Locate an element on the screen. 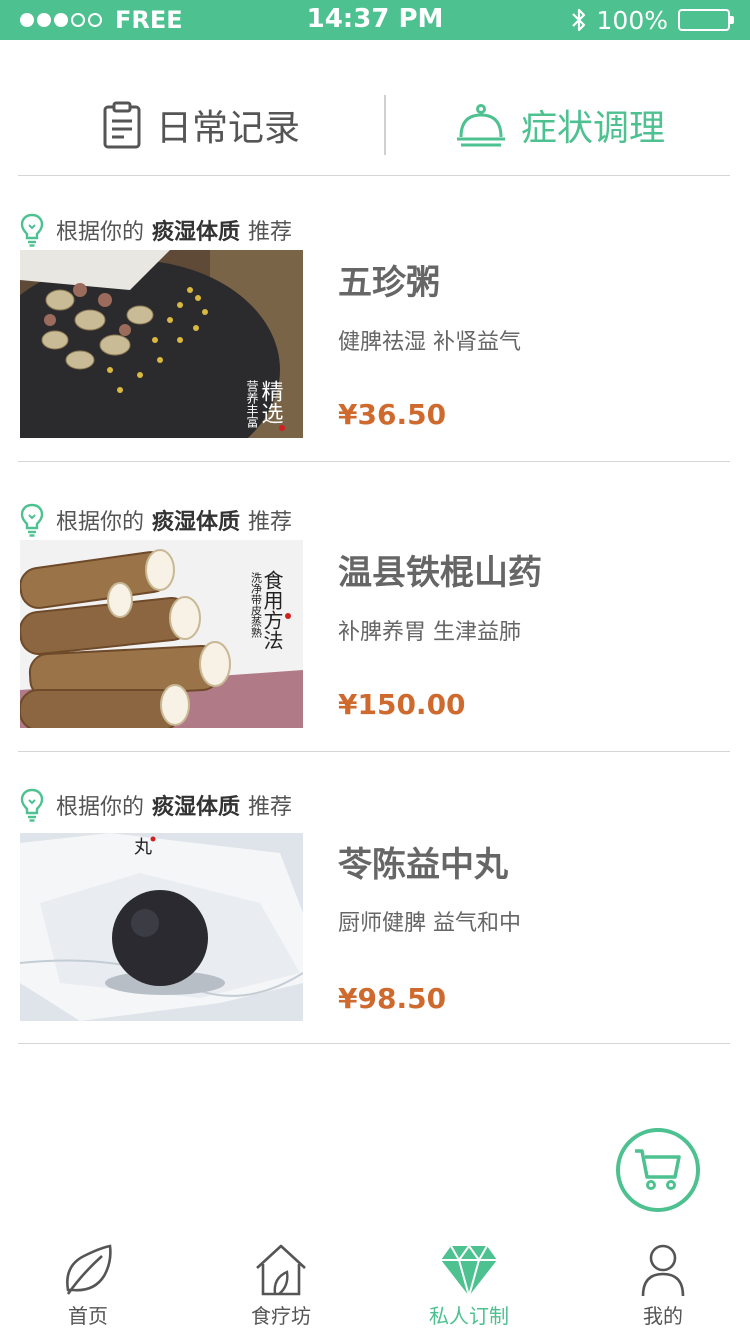 Image resolution: width=750 pixels, height=1334 pixels. tab-home: 首页 is located at coordinates (88, 1284).